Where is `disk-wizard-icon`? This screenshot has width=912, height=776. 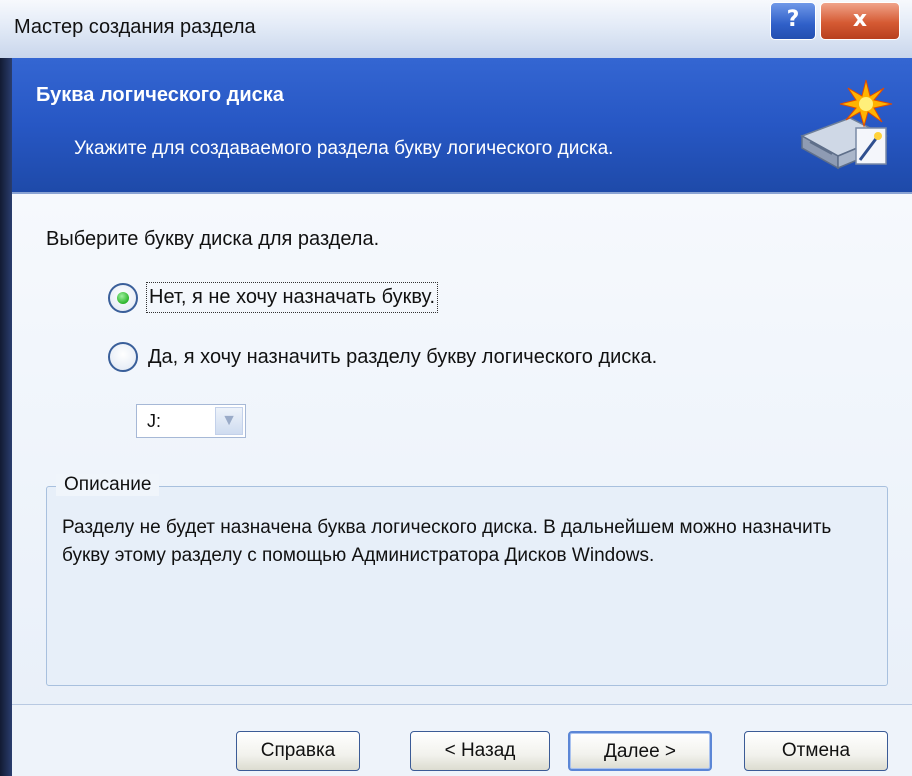 disk-wizard-icon is located at coordinates (846, 124).